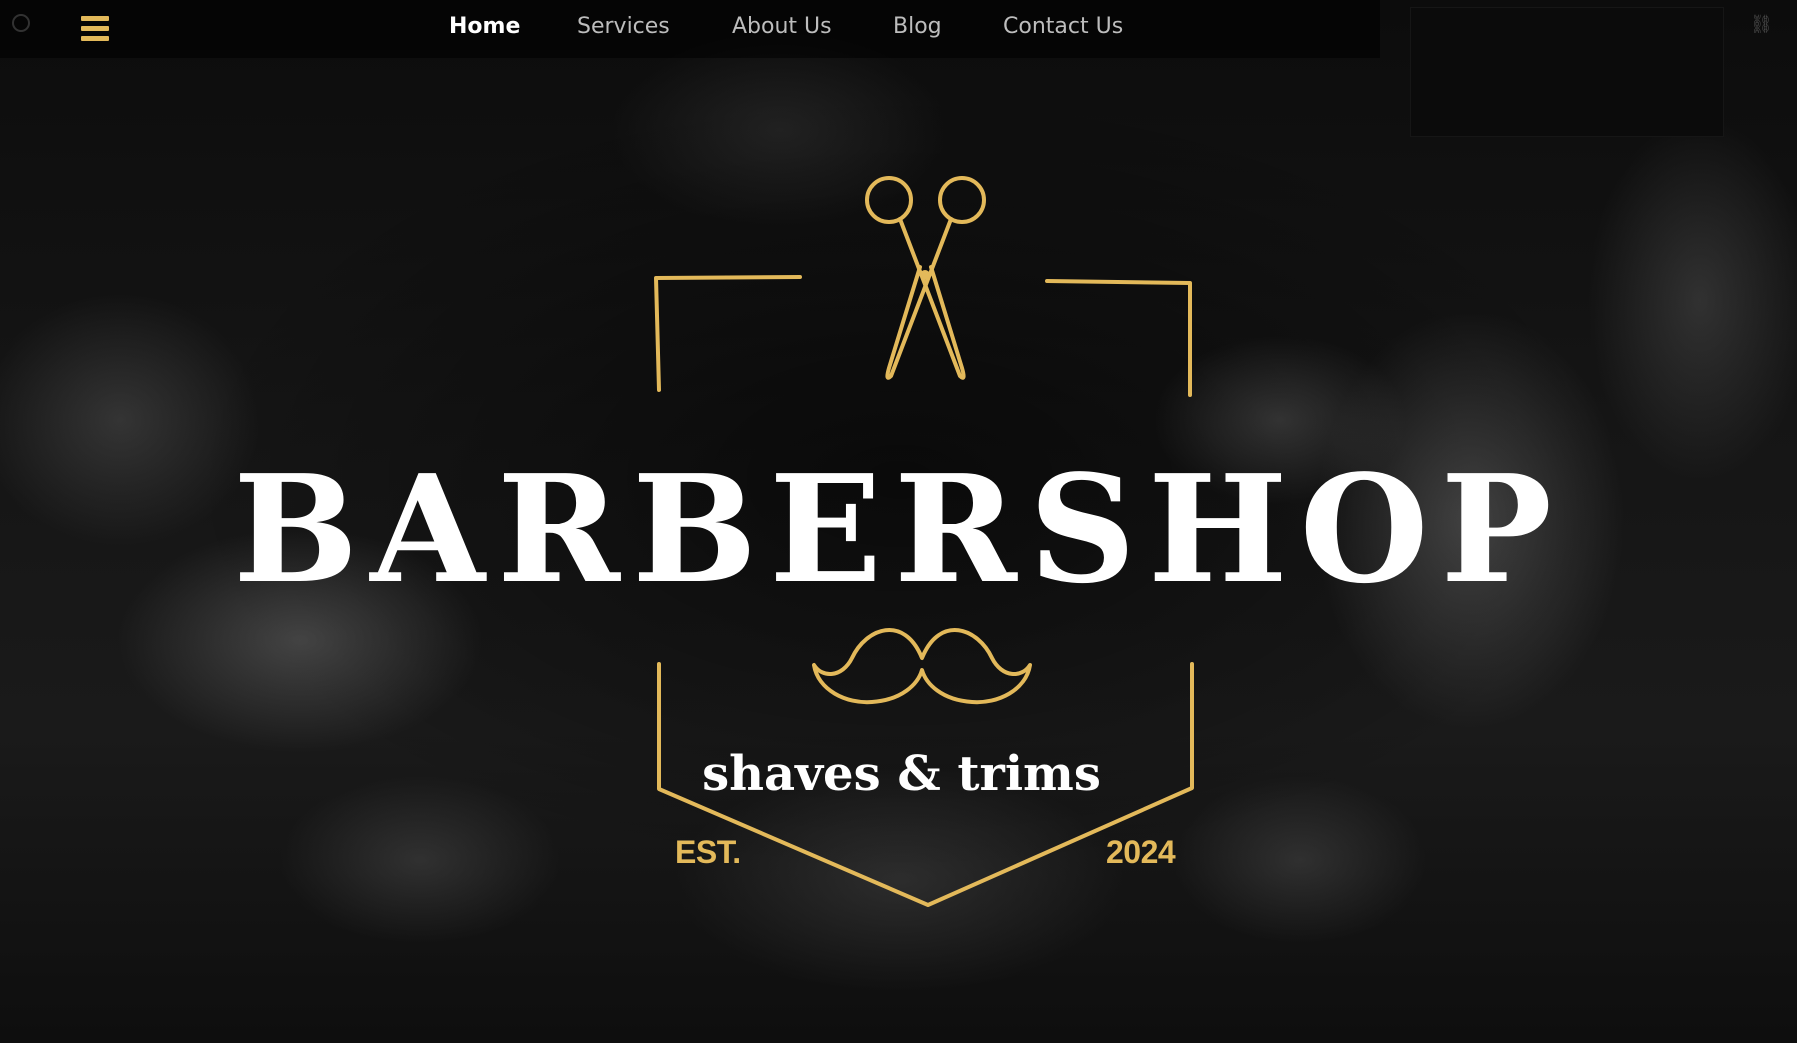 The height and width of the screenshot is (1043, 1797). Describe the element at coordinates (1141, 852) in the screenshot. I see `established-year: 2024` at that location.